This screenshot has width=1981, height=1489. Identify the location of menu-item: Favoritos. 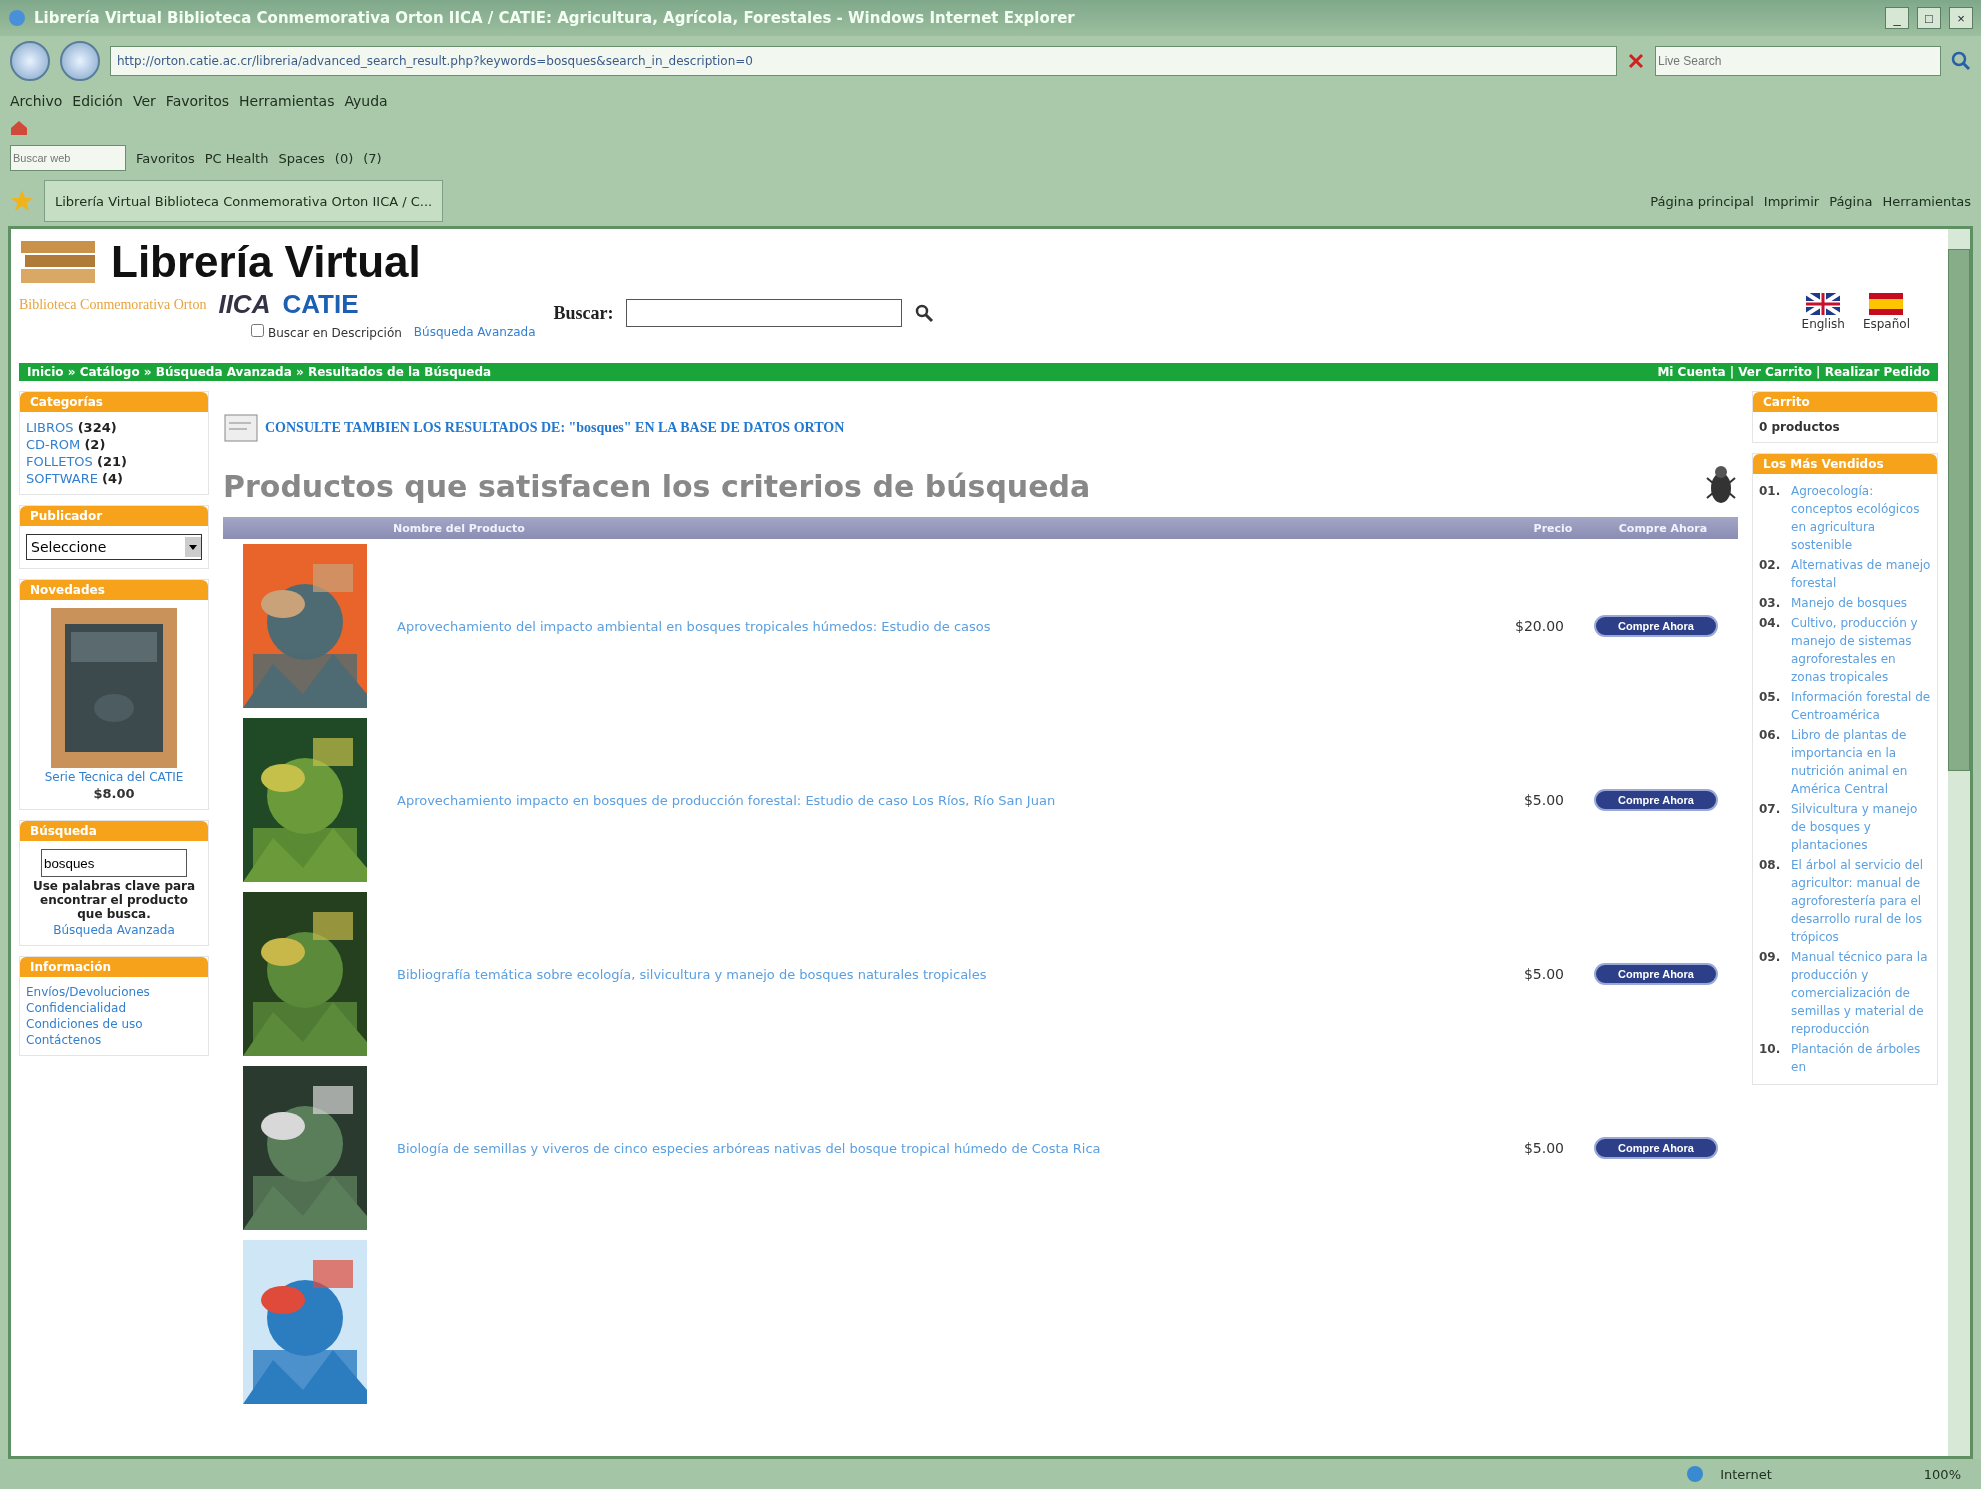
(197, 101).